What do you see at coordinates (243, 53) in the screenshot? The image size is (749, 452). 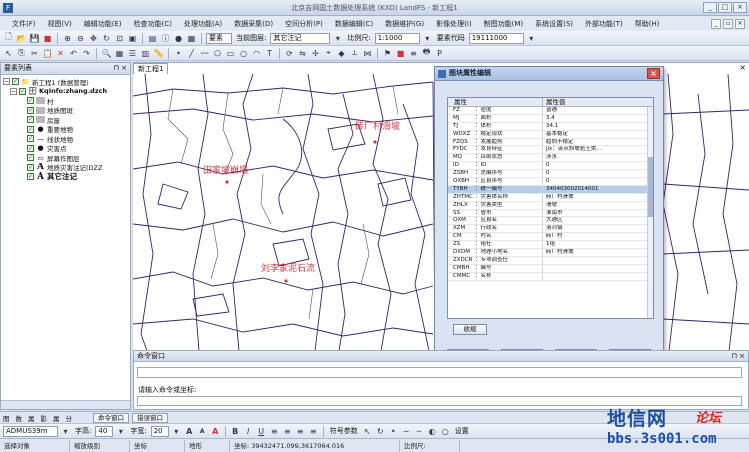 I see `circle-icon: ○` at bounding box center [243, 53].